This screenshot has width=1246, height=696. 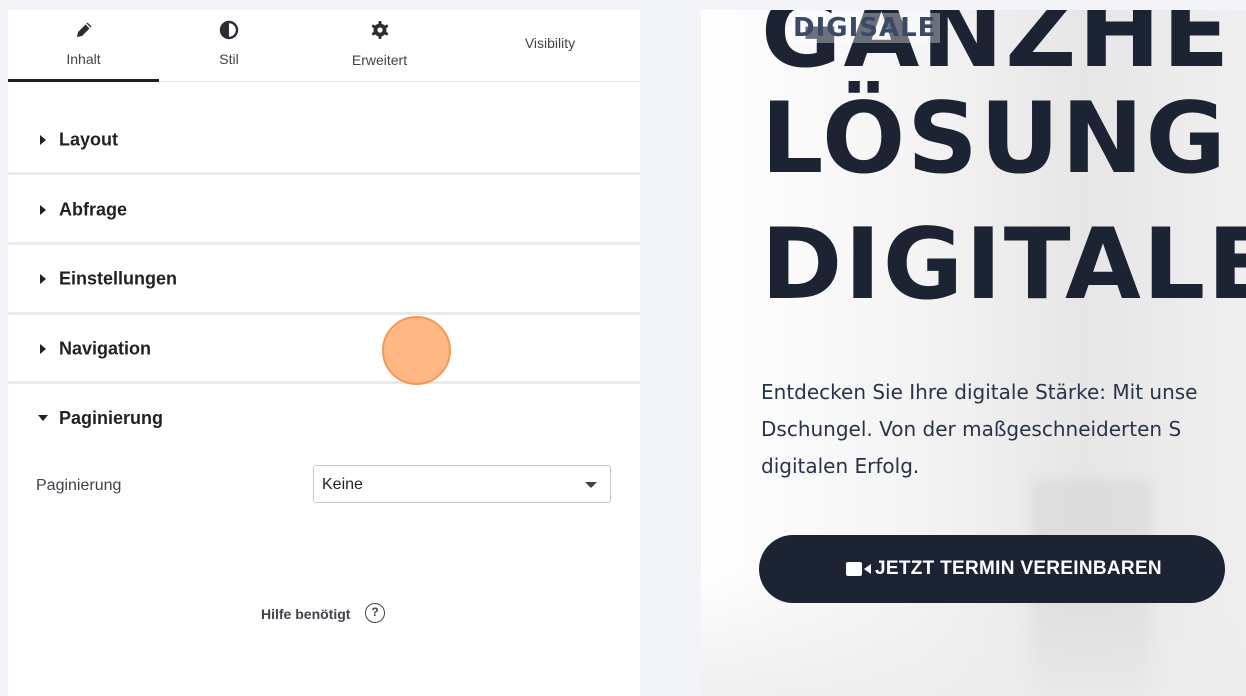 I want to click on caret-down-icon, so click(x=43, y=418).